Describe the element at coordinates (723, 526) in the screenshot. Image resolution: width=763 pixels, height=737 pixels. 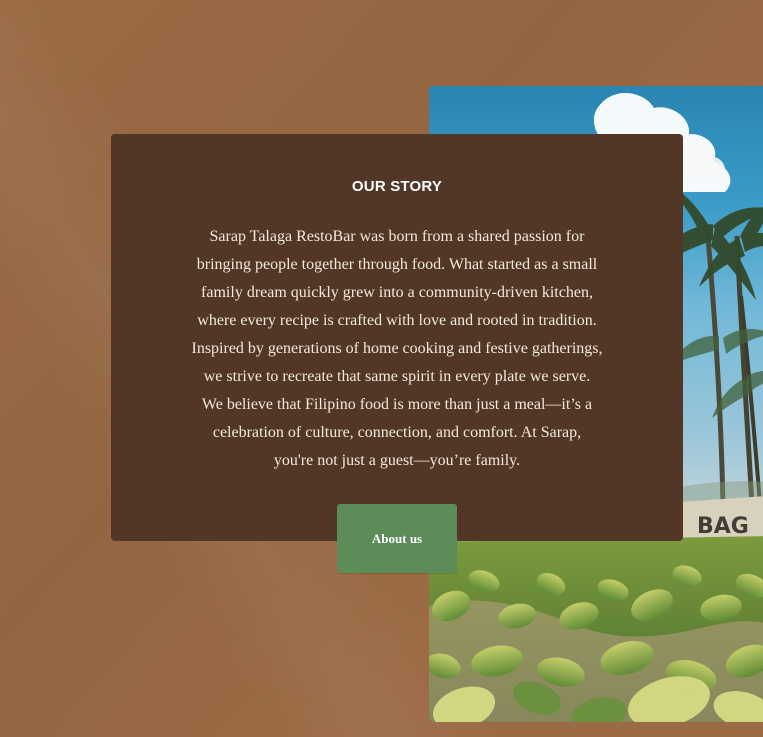
I see `svg-text: BAG` at that location.